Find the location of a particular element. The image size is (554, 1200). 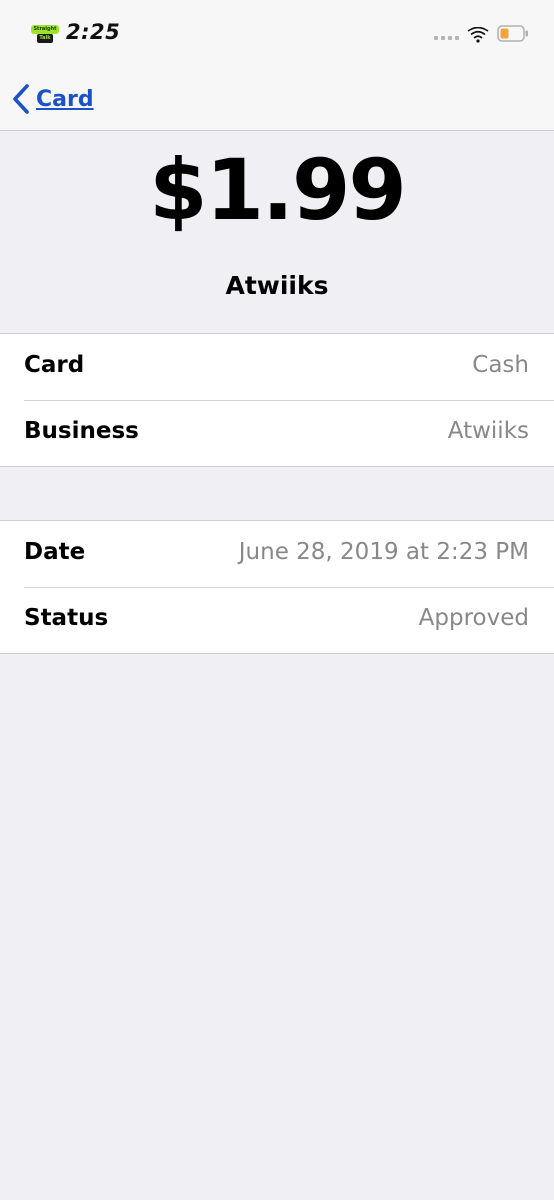

status-bar: Straight Talk 2:25 is located at coordinates (277, 33).